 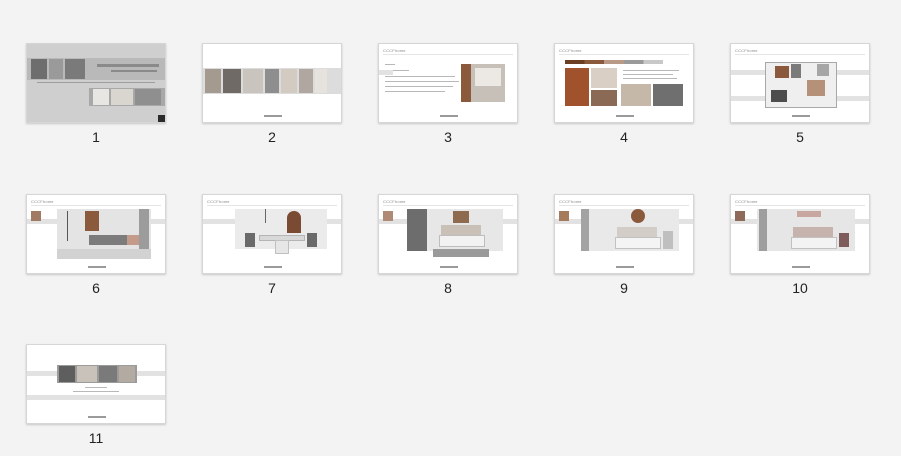 What do you see at coordinates (809, 214) in the screenshot?
I see `wall-artwork` at bounding box center [809, 214].